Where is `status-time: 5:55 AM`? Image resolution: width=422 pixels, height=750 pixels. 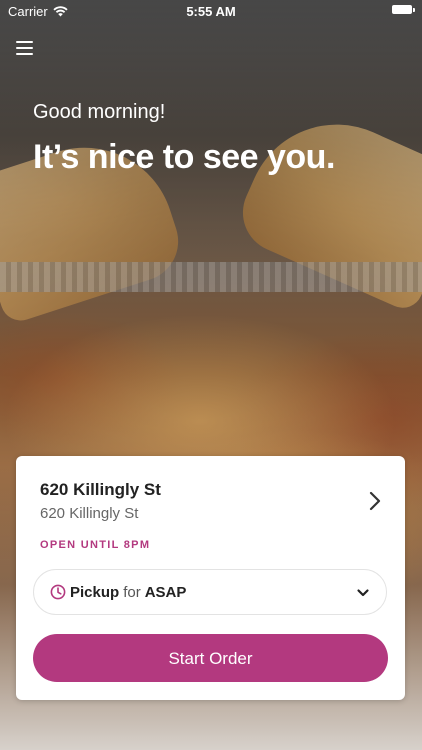 status-time: 5:55 AM is located at coordinates (211, 11).